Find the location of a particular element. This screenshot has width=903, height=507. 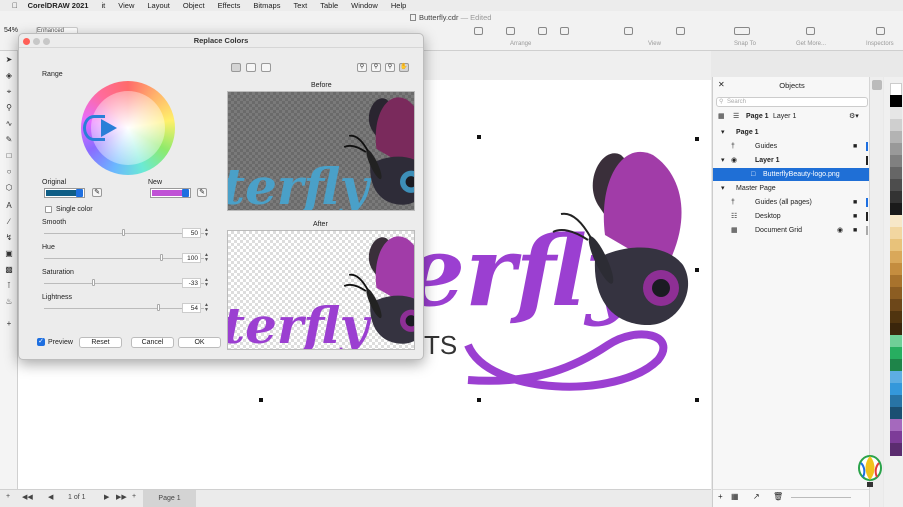

fill-tool-icon: ♨ is located at coordinates (9, 302).